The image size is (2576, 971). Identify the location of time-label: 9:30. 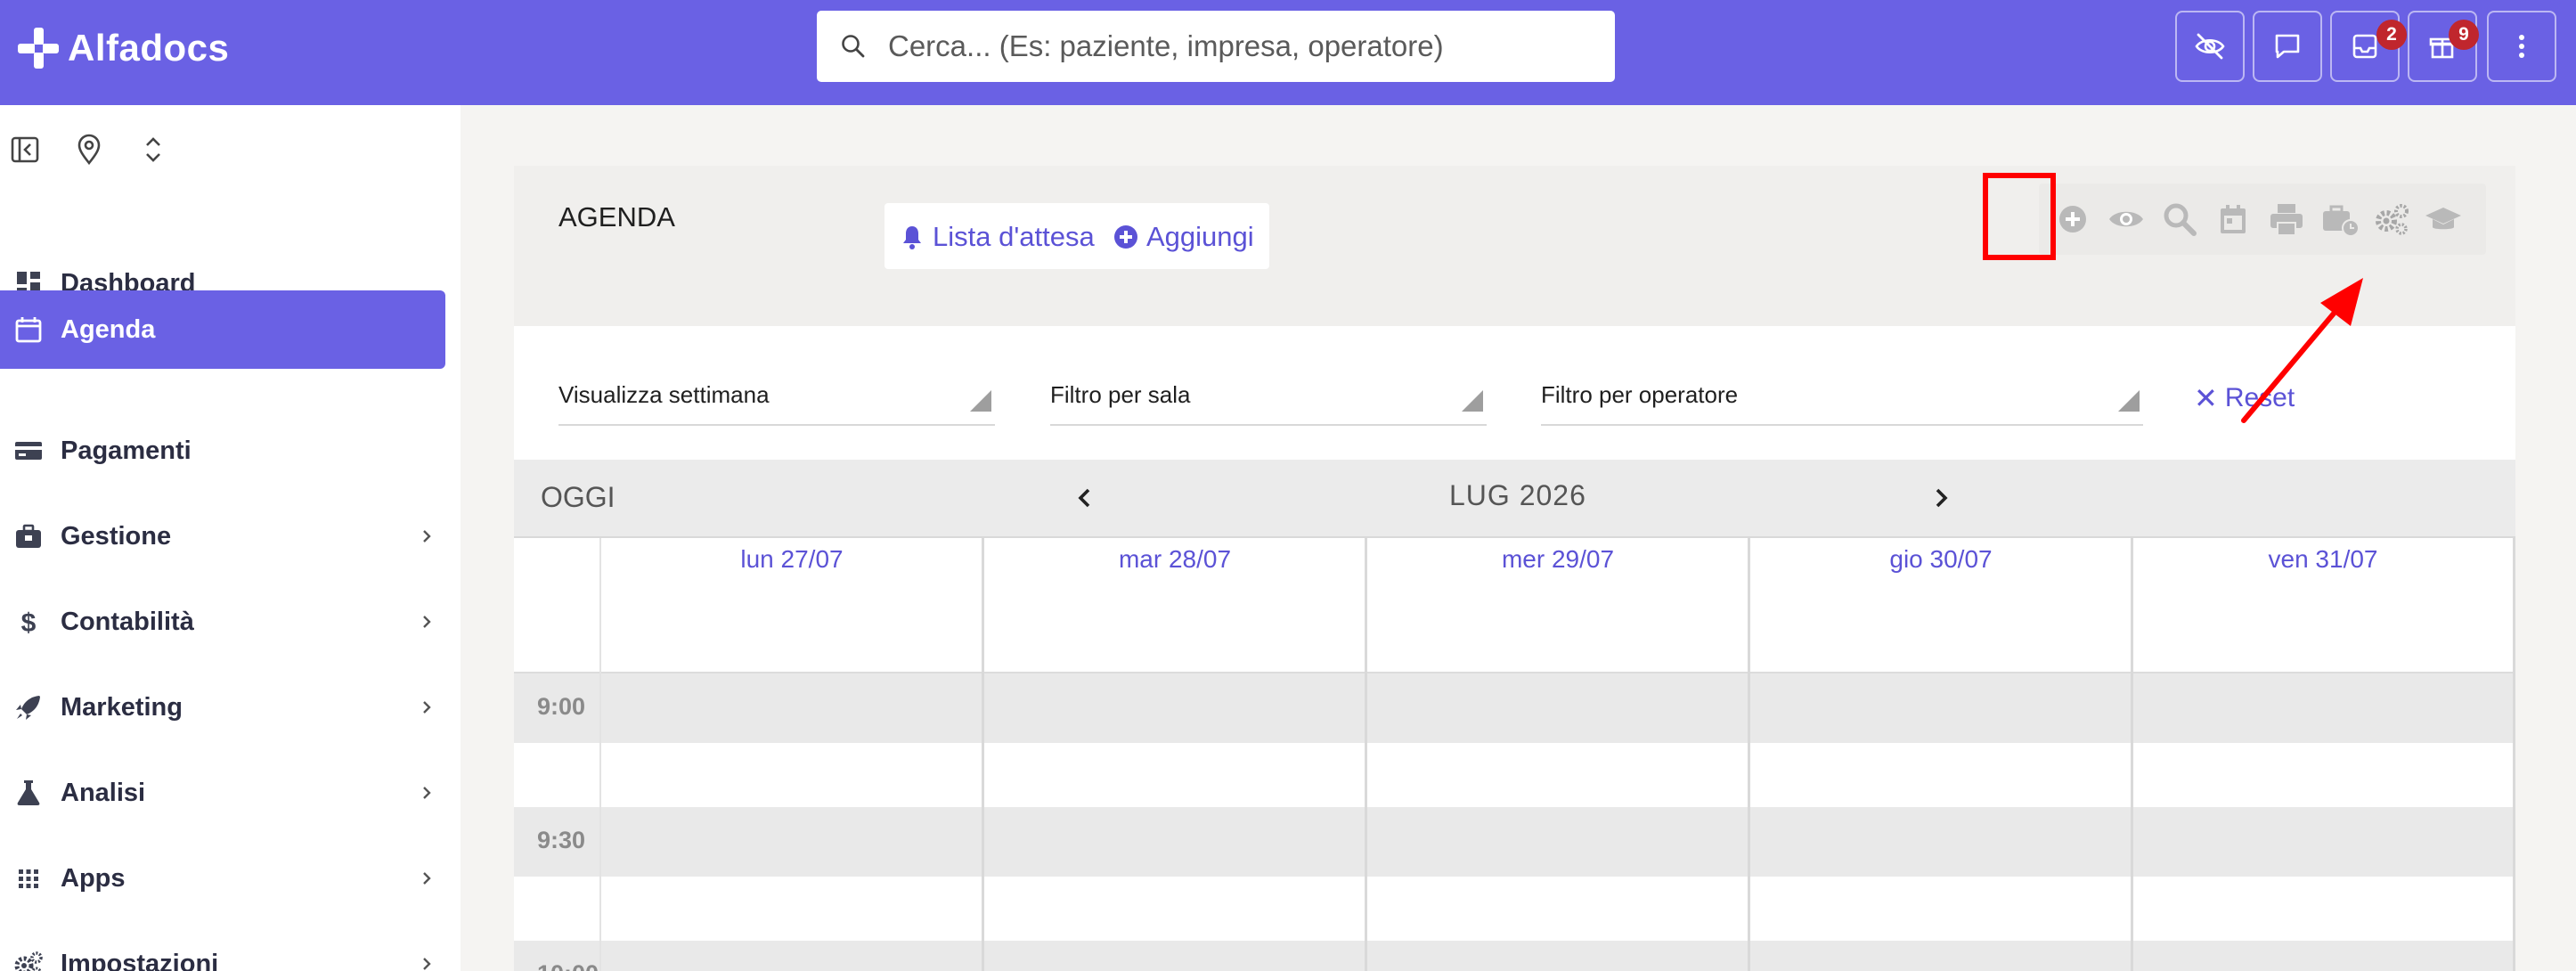
(562, 840).